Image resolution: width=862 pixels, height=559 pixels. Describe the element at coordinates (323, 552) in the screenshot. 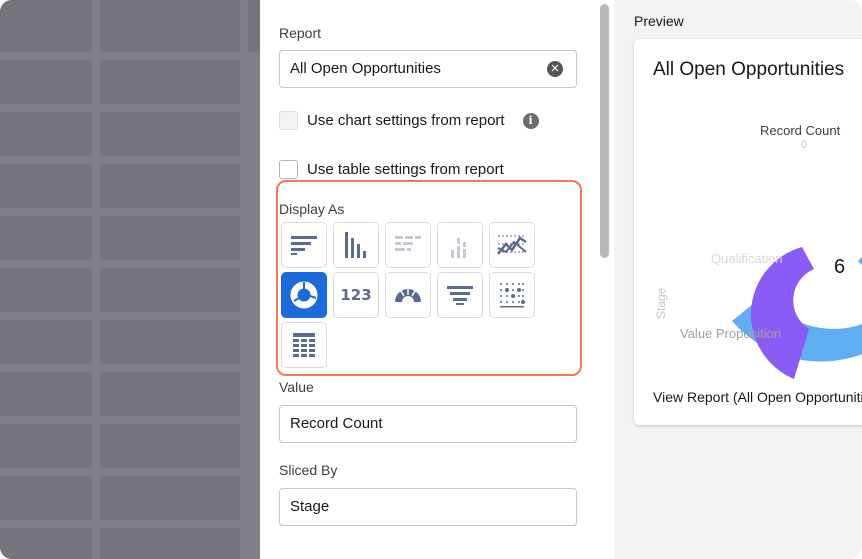

I see `next-field-label-cutoff: ▬▬▬ ▬▬▬` at that location.